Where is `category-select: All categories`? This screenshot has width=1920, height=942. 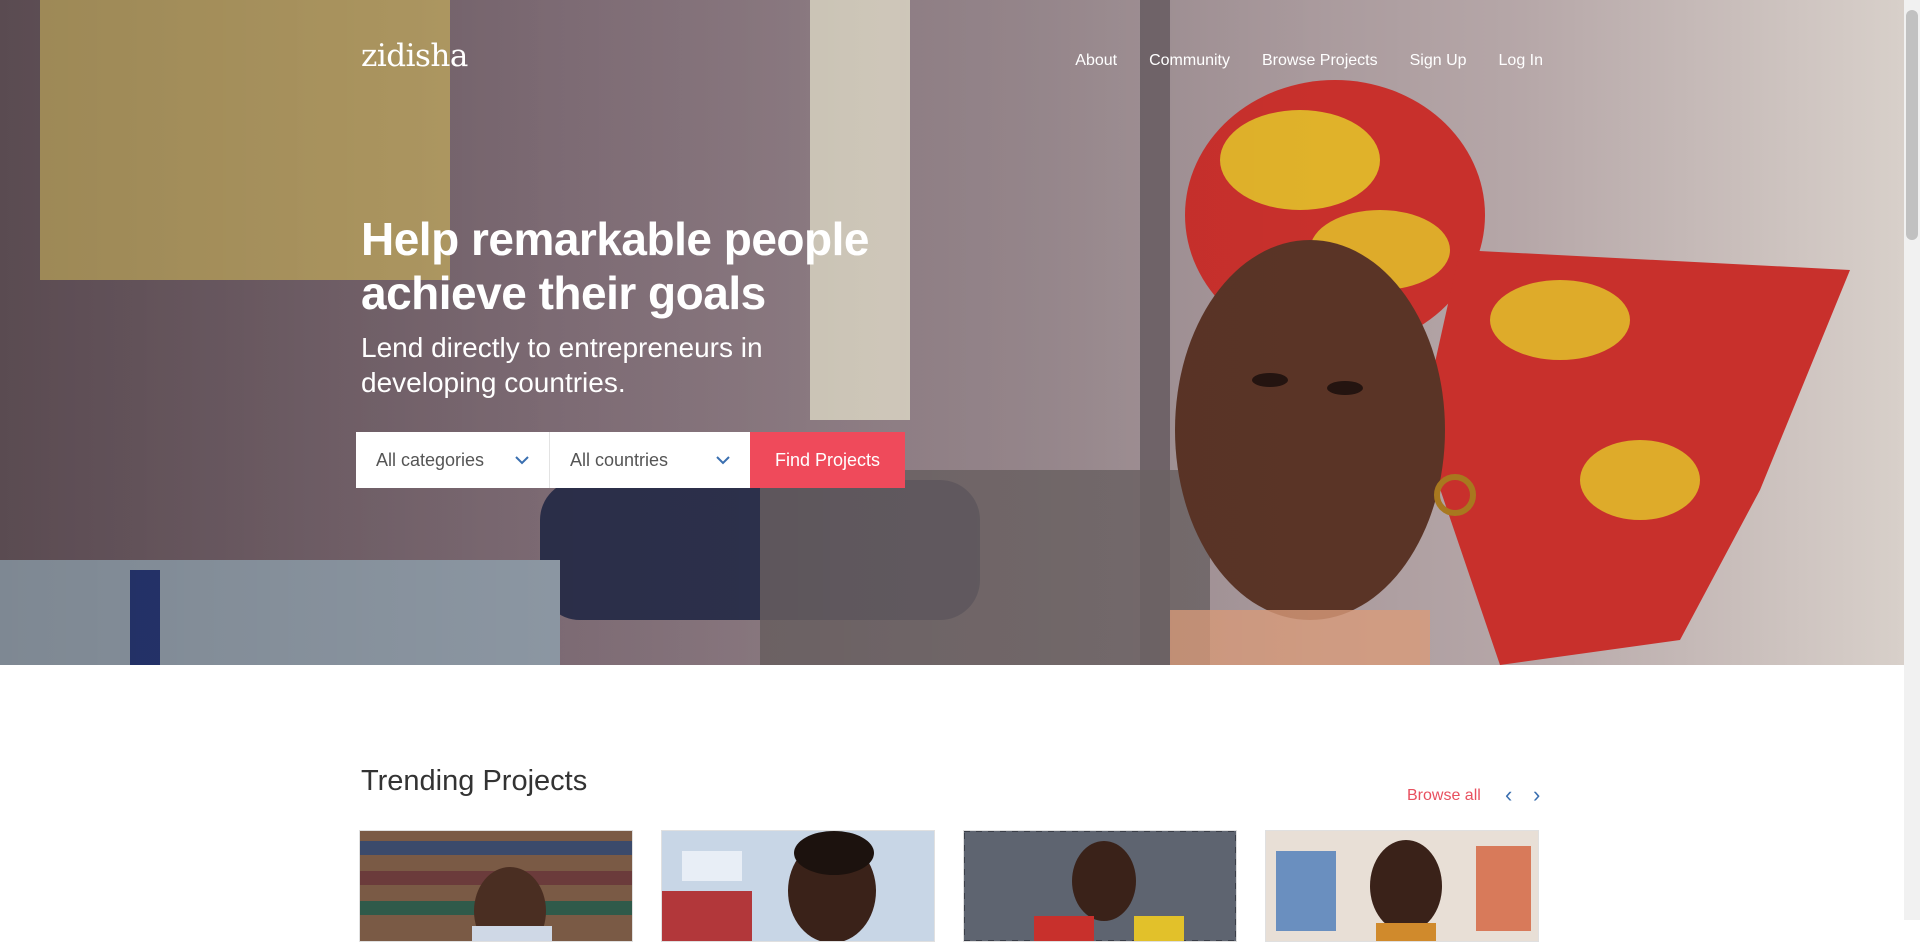 category-select: All categories is located at coordinates (453, 460).